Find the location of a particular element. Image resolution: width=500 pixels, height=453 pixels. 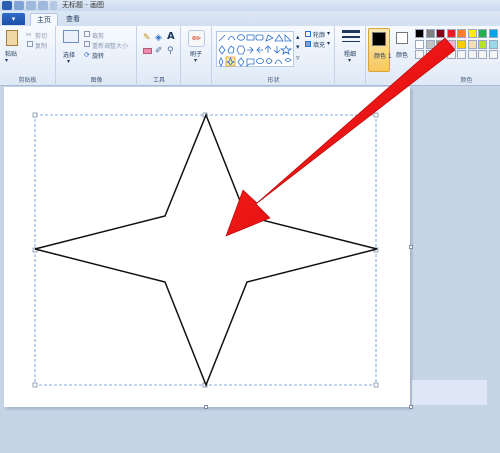

customize-qat-icon is located at coordinates (53, 5).